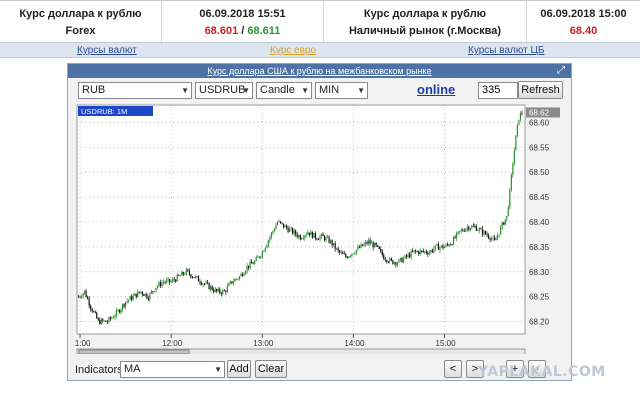  Describe the element at coordinates (221, 31) in the screenshot. I see `forex-bid: 68.601` at that location.